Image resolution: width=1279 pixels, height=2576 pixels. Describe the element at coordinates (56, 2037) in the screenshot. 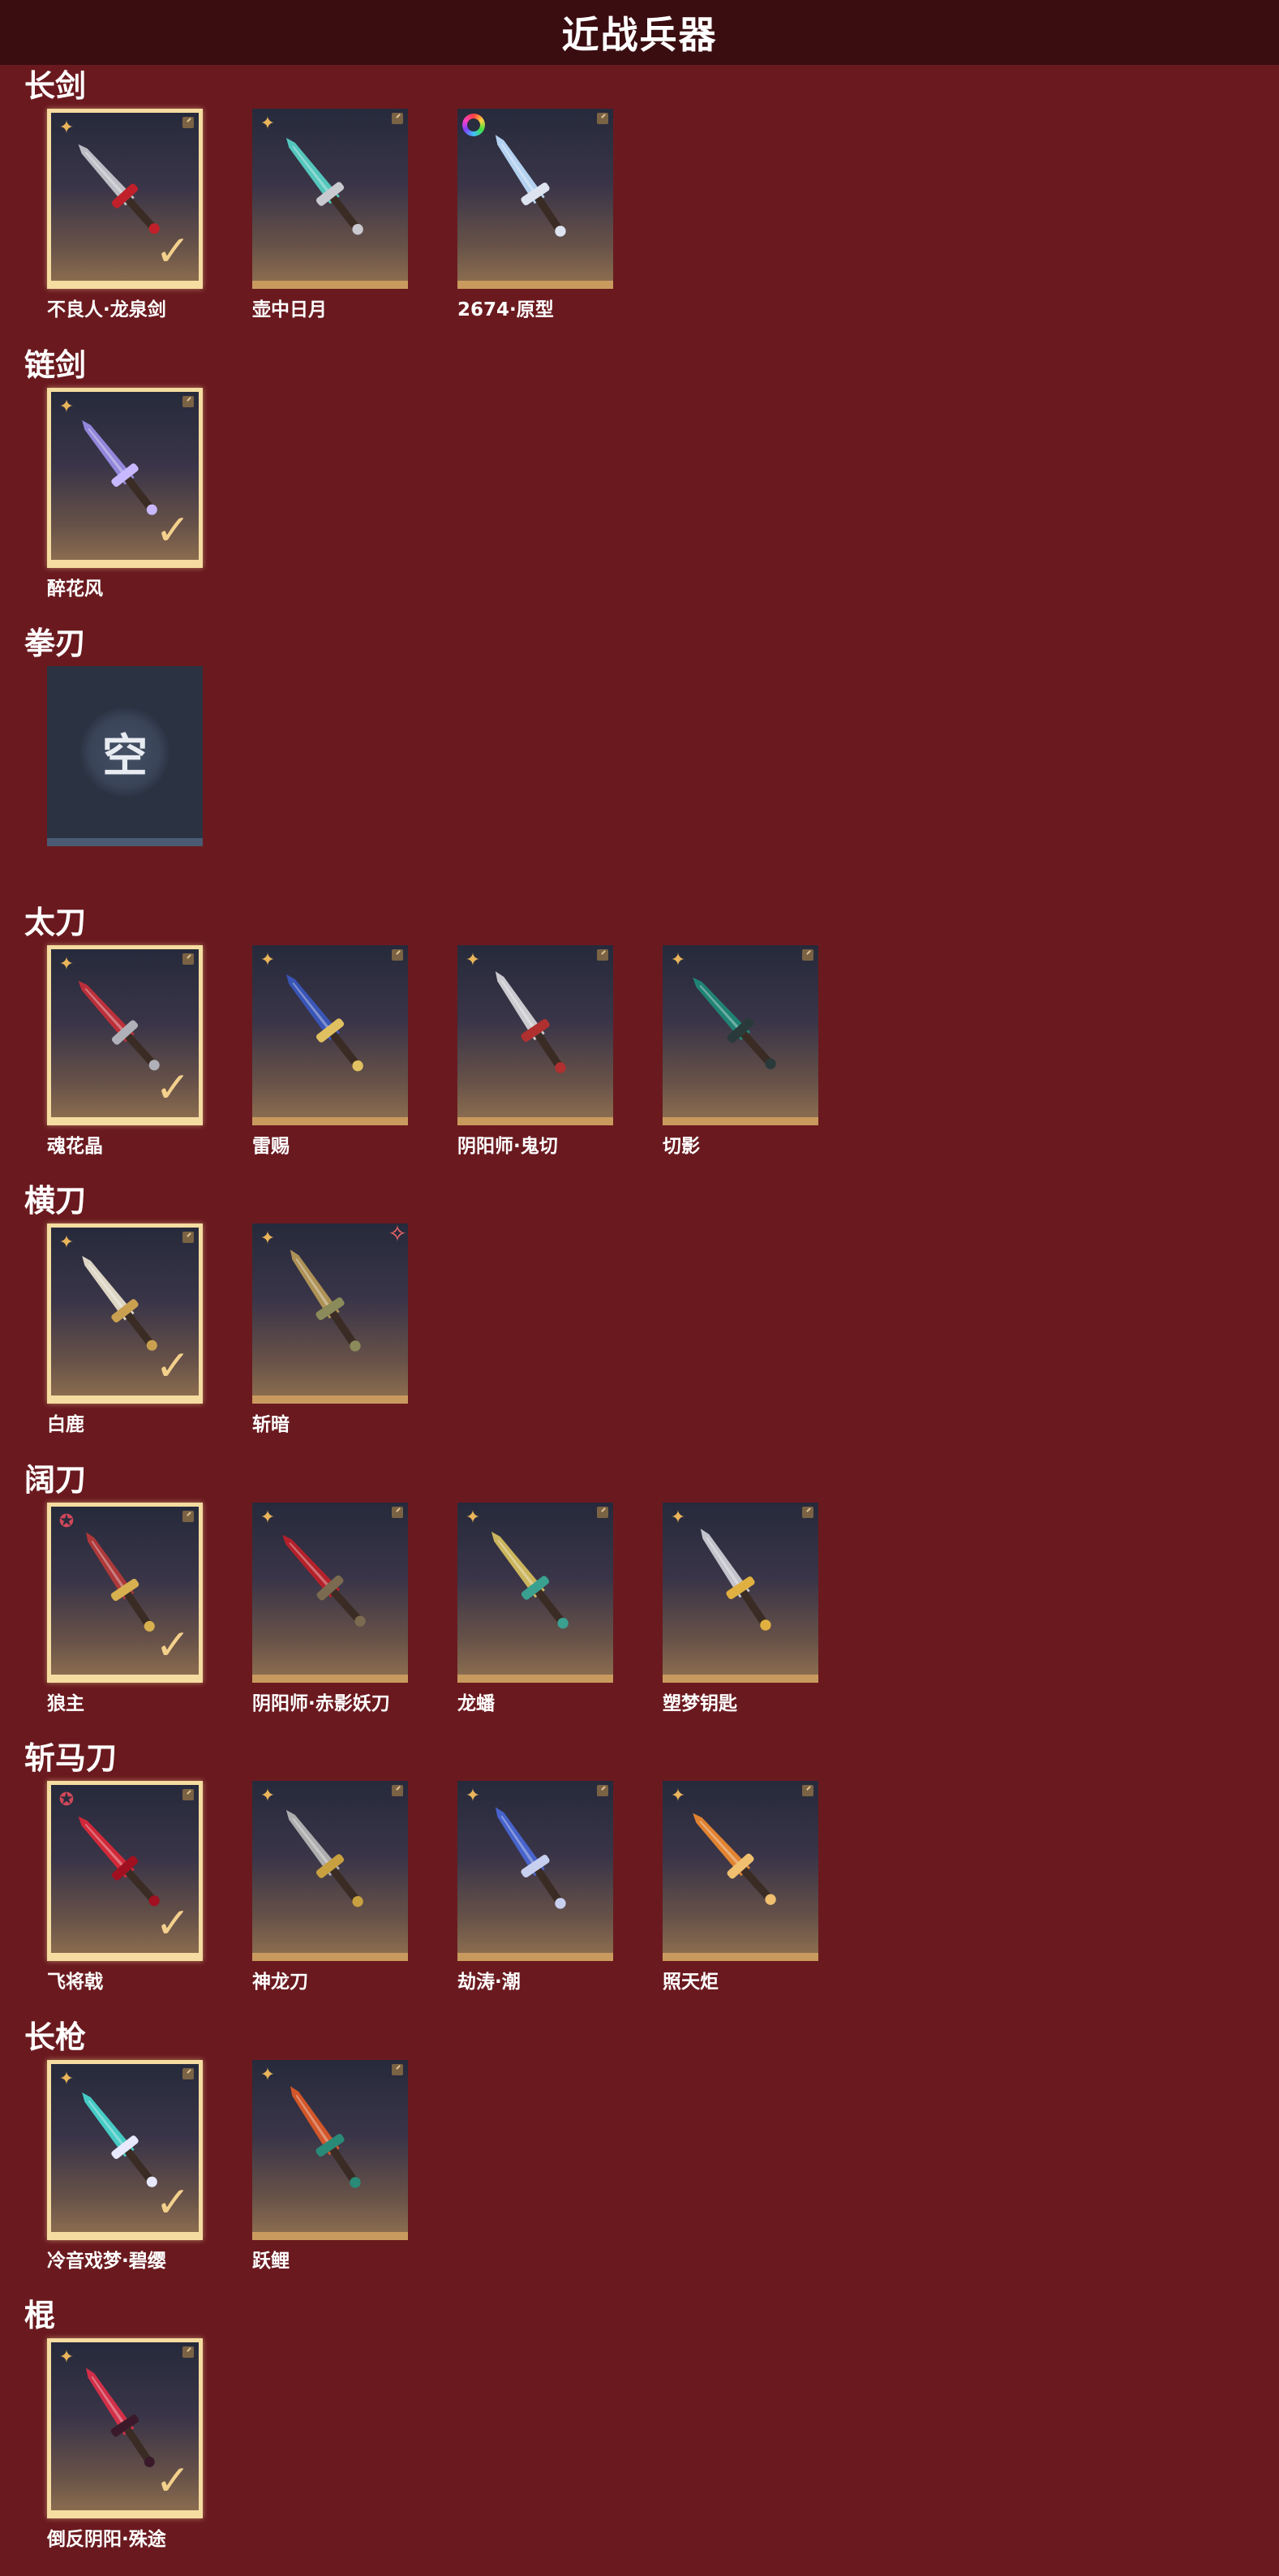

I see `category-title: 长枪` at that location.